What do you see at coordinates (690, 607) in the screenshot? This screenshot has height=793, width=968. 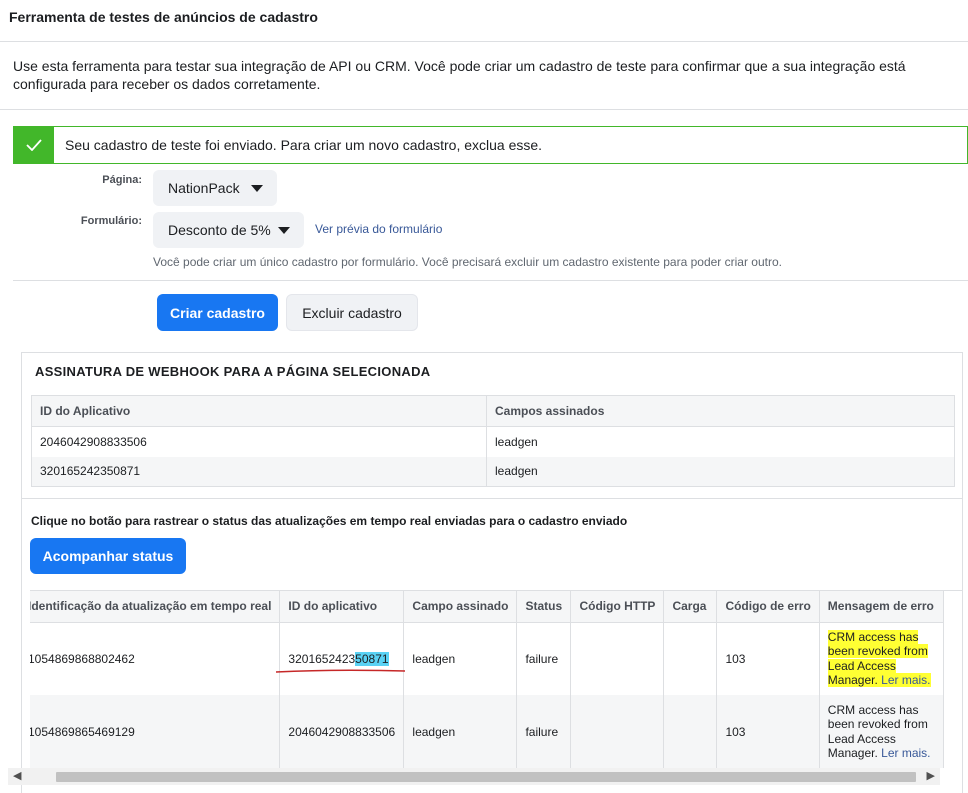 I see `column-header: Carga` at bounding box center [690, 607].